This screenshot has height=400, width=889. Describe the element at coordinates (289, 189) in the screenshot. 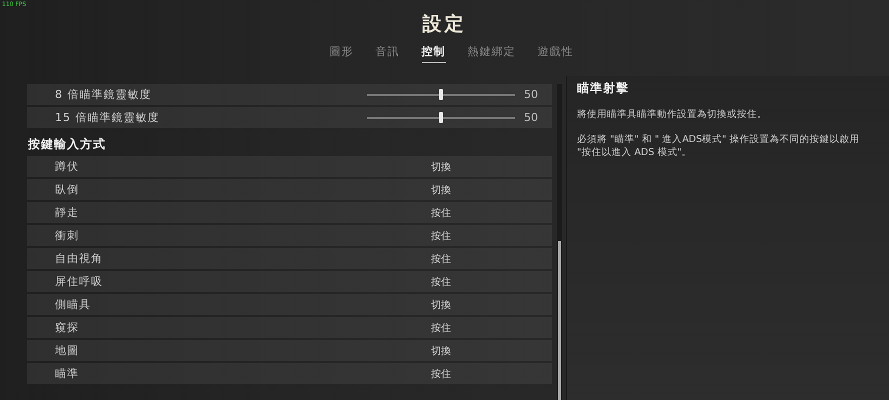

I see `setting-row: 臥倒 切換` at that location.